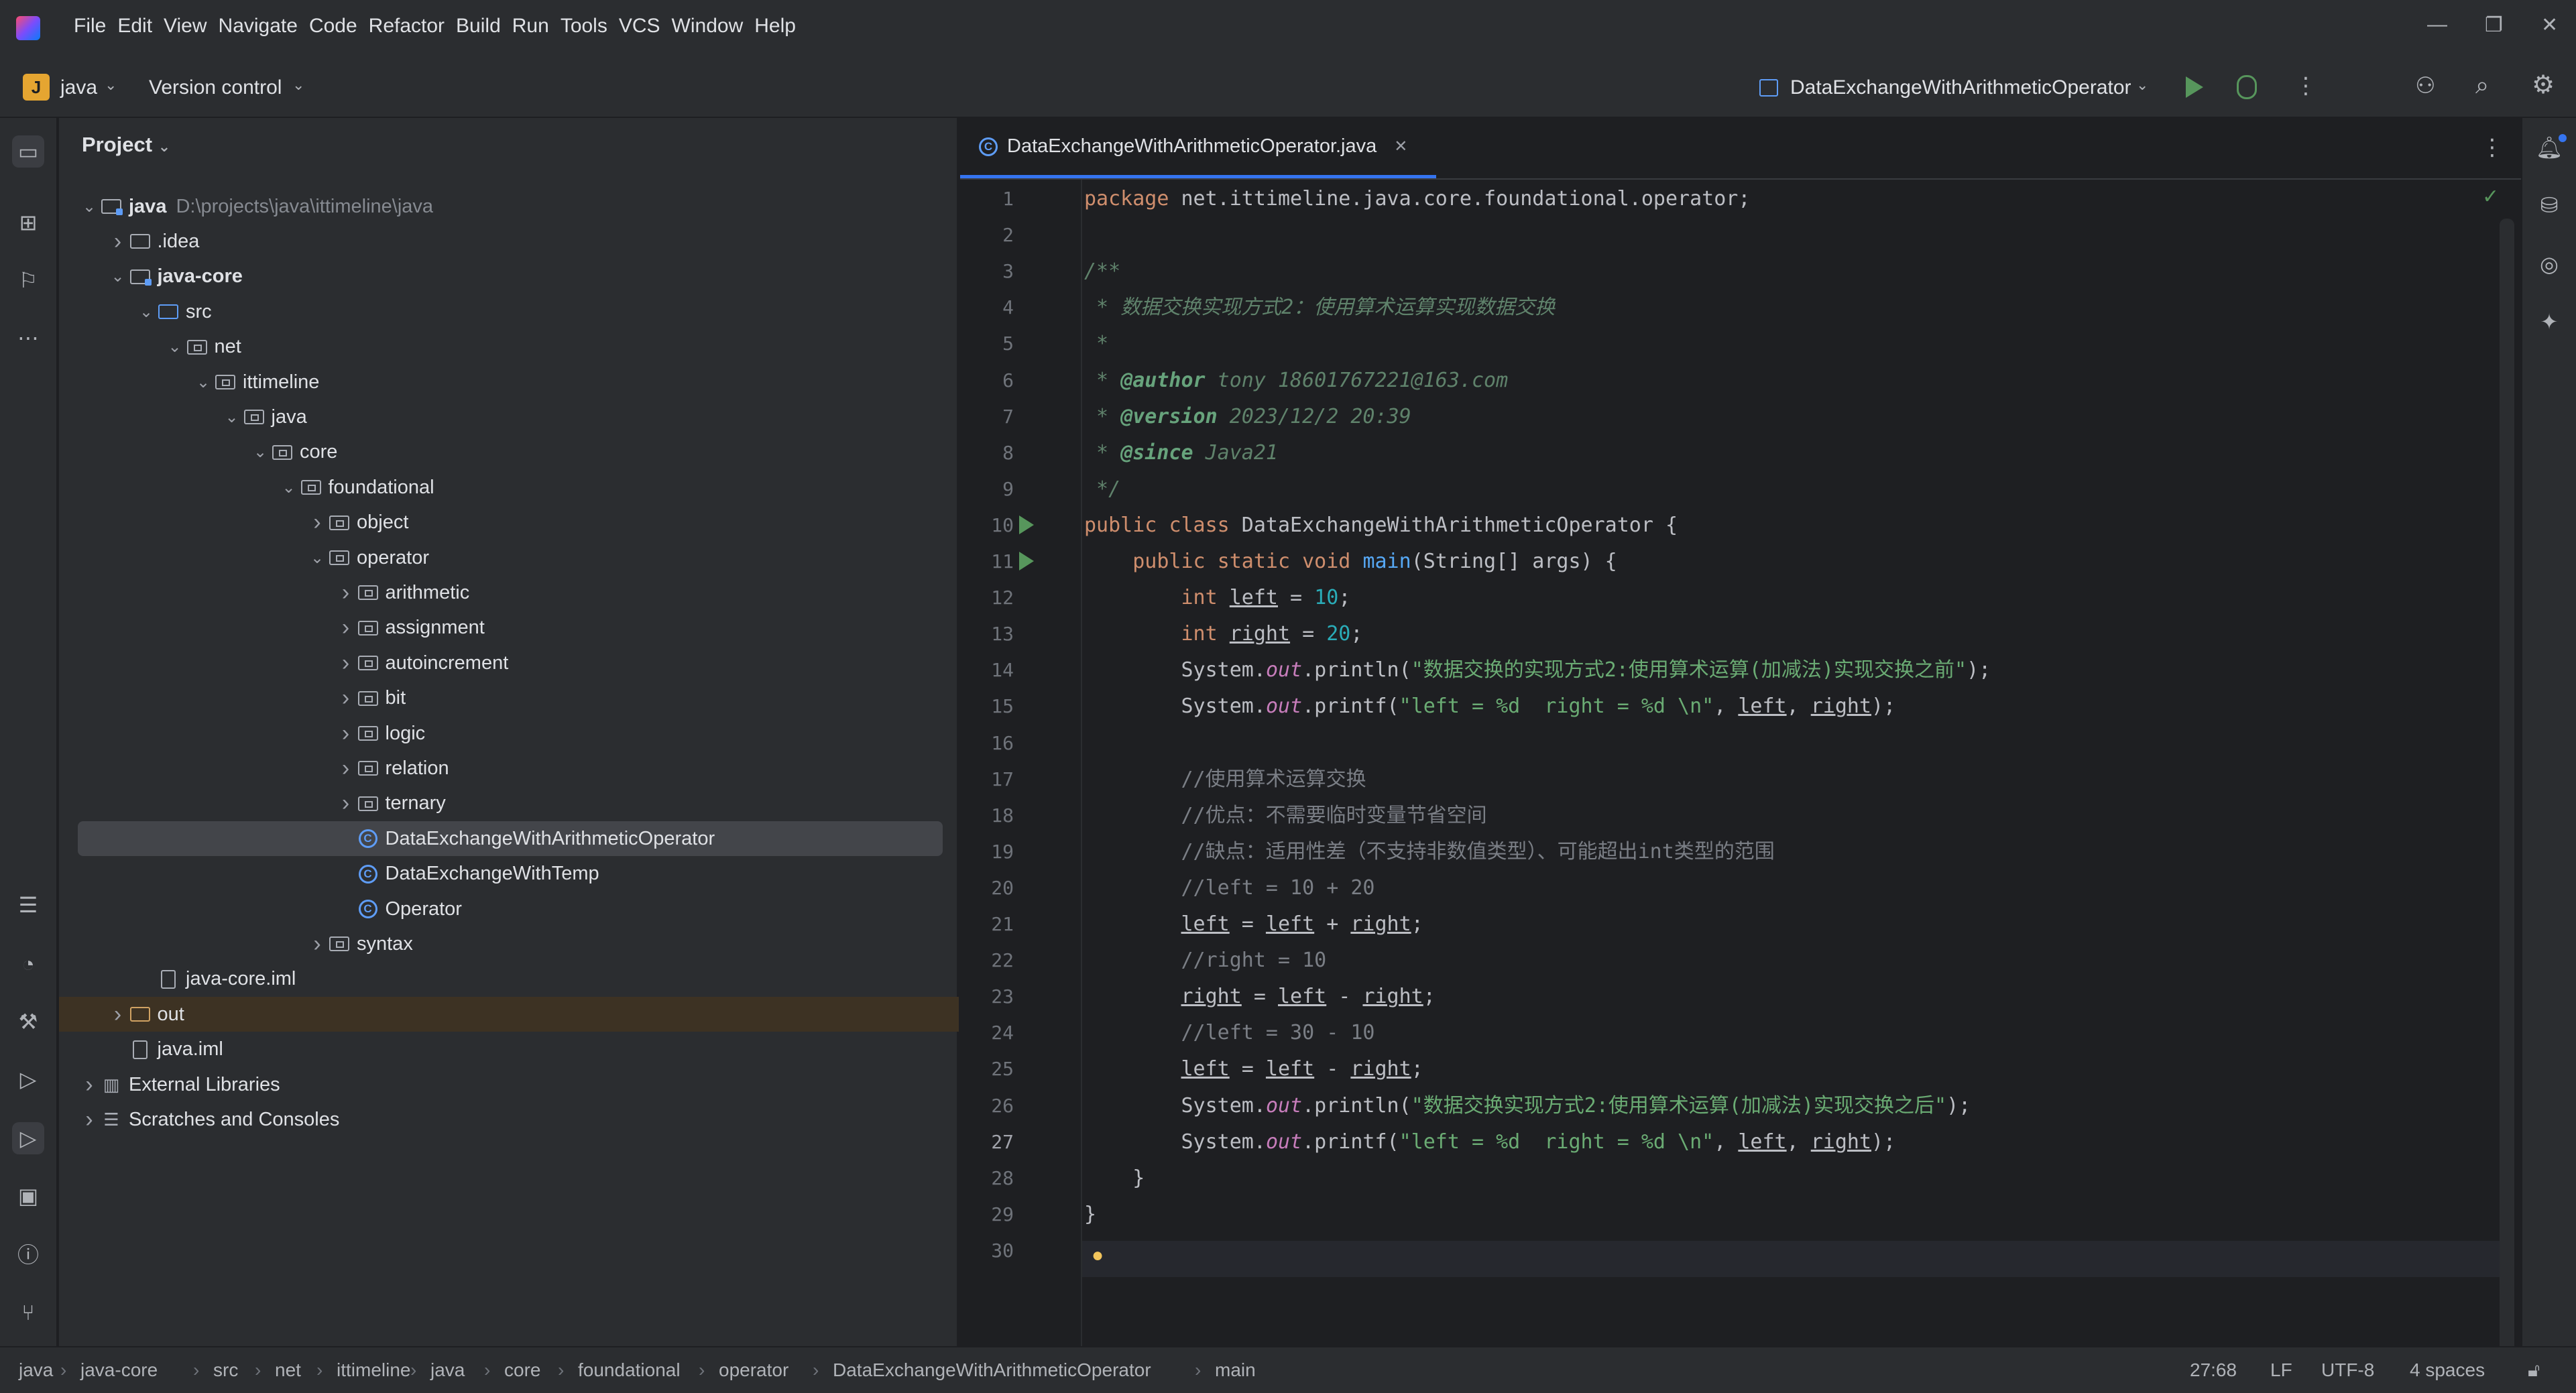  I want to click on tree-item: › ▥ External Libraries, so click(509, 1084).